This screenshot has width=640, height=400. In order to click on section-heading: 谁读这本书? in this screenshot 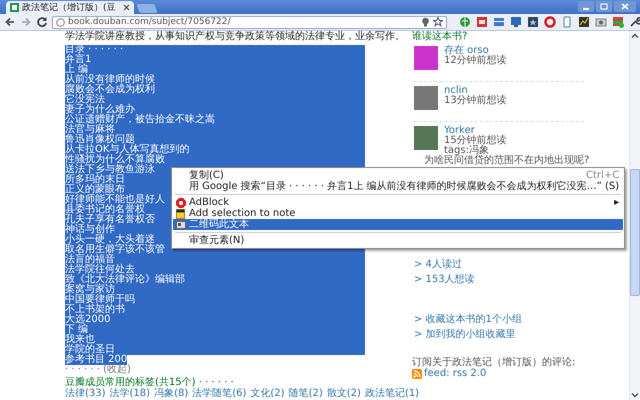, I will do `click(440, 36)`.